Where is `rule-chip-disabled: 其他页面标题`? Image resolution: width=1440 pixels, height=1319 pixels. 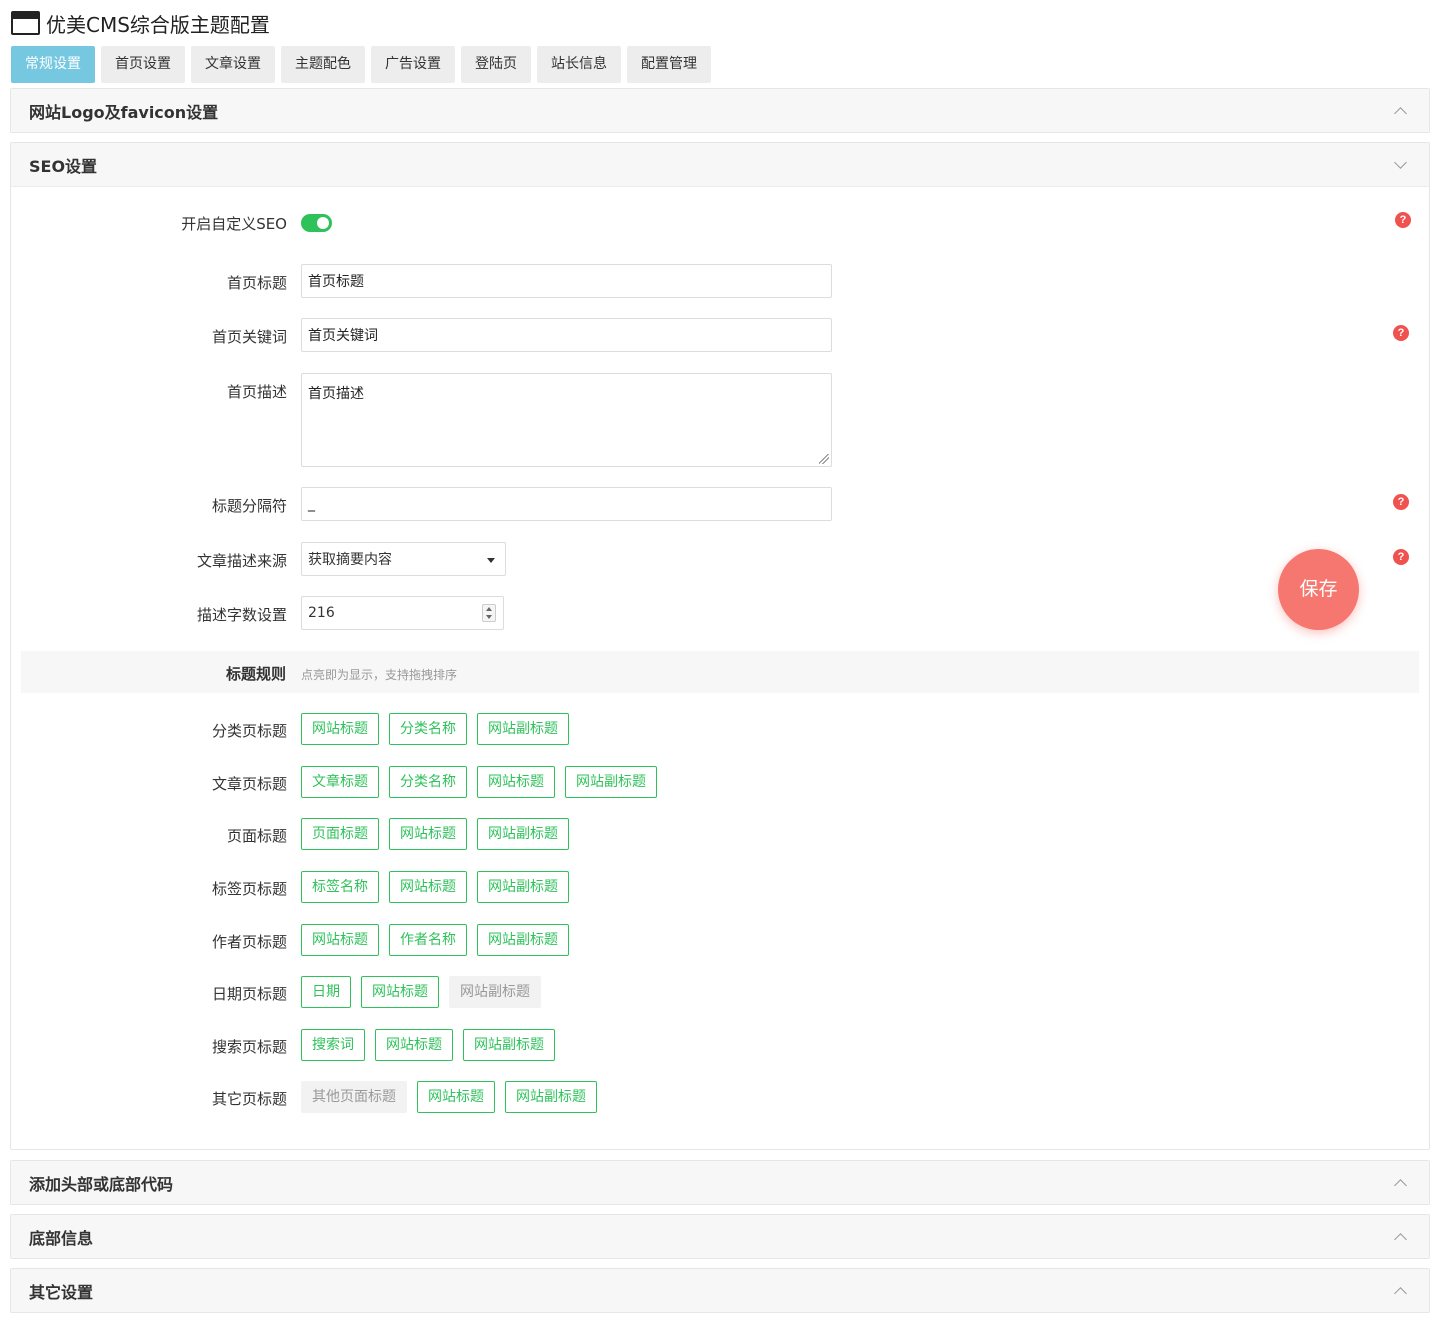
rule-chip-disabled: 其他页面标题 is located at coordinates (354, 1097).